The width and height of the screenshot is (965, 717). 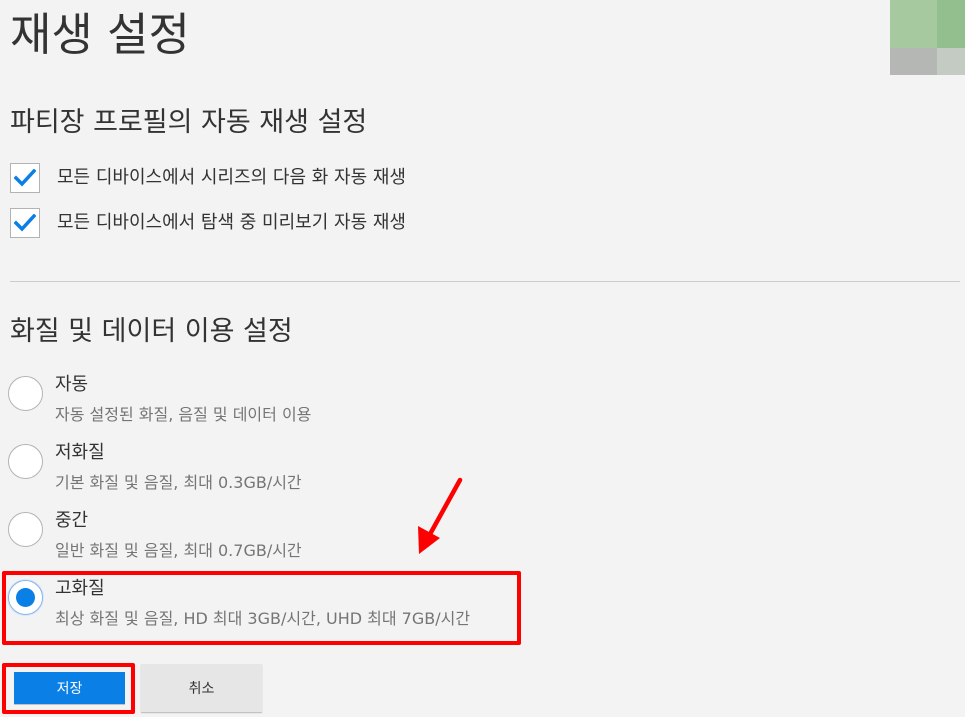 What do you see at coordinates (25, 529) in the screenshot?
I see `quality-medium-radio` at bounding box center [25, 529].